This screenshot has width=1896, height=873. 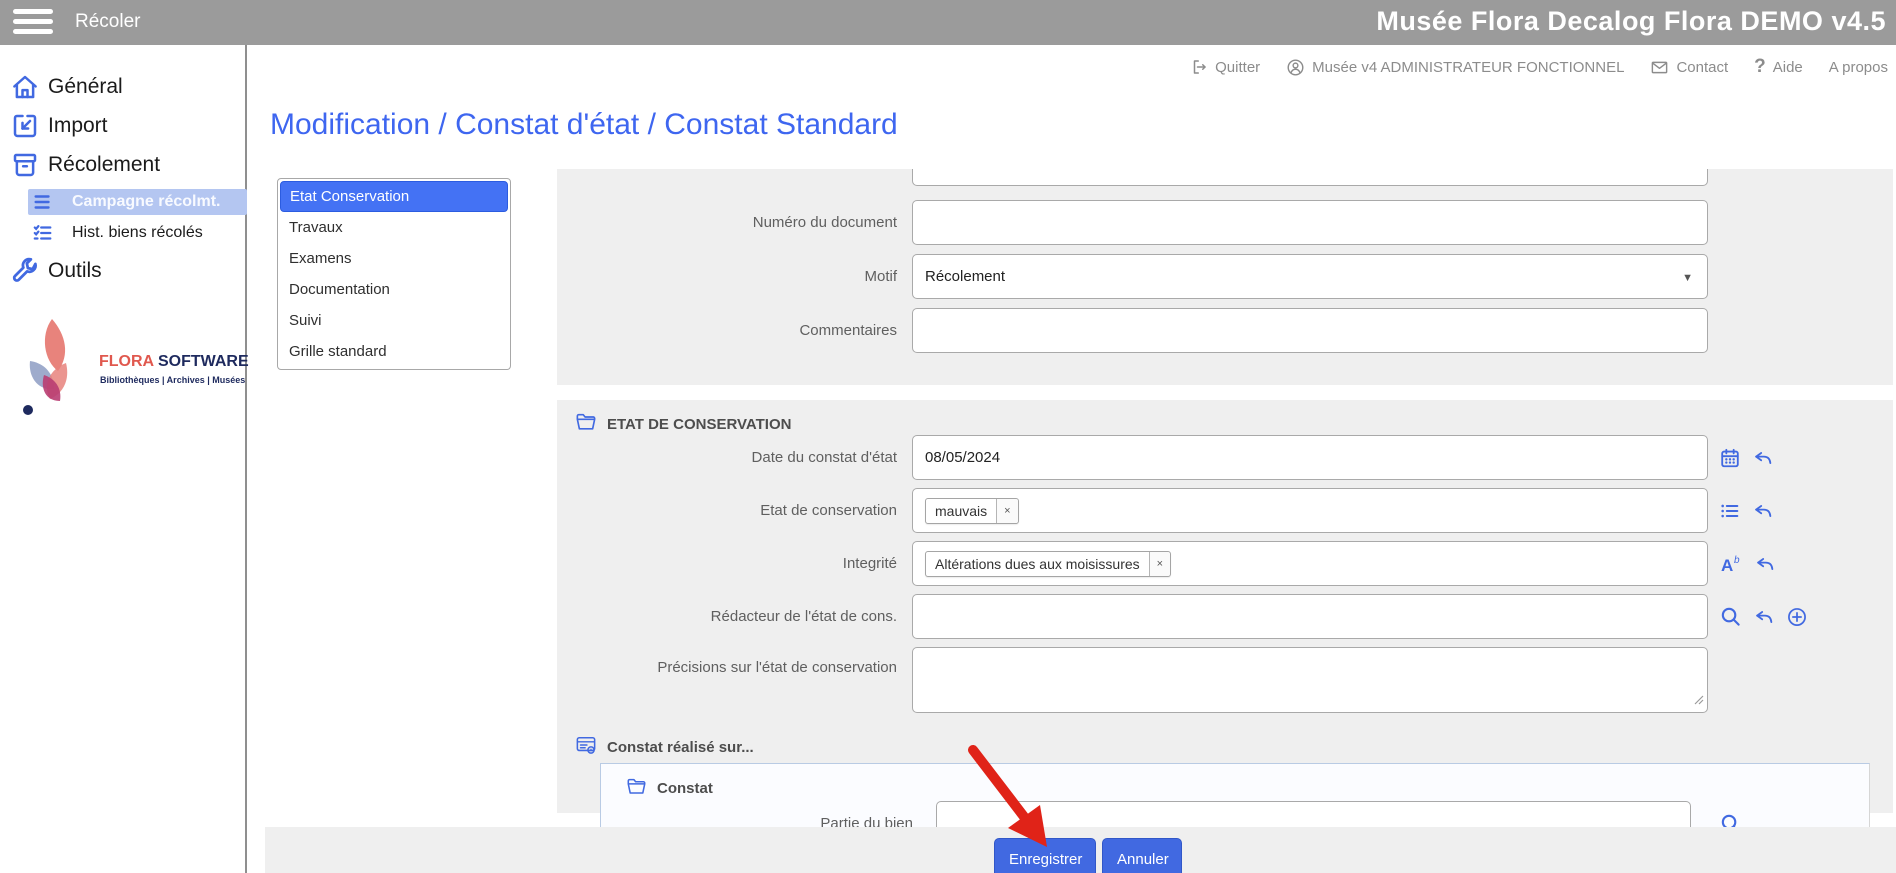 What do you see at coordinates (869, 563) in the screenshot?
I see `integrite-label: Integrité` at bounding box center [869, 563].